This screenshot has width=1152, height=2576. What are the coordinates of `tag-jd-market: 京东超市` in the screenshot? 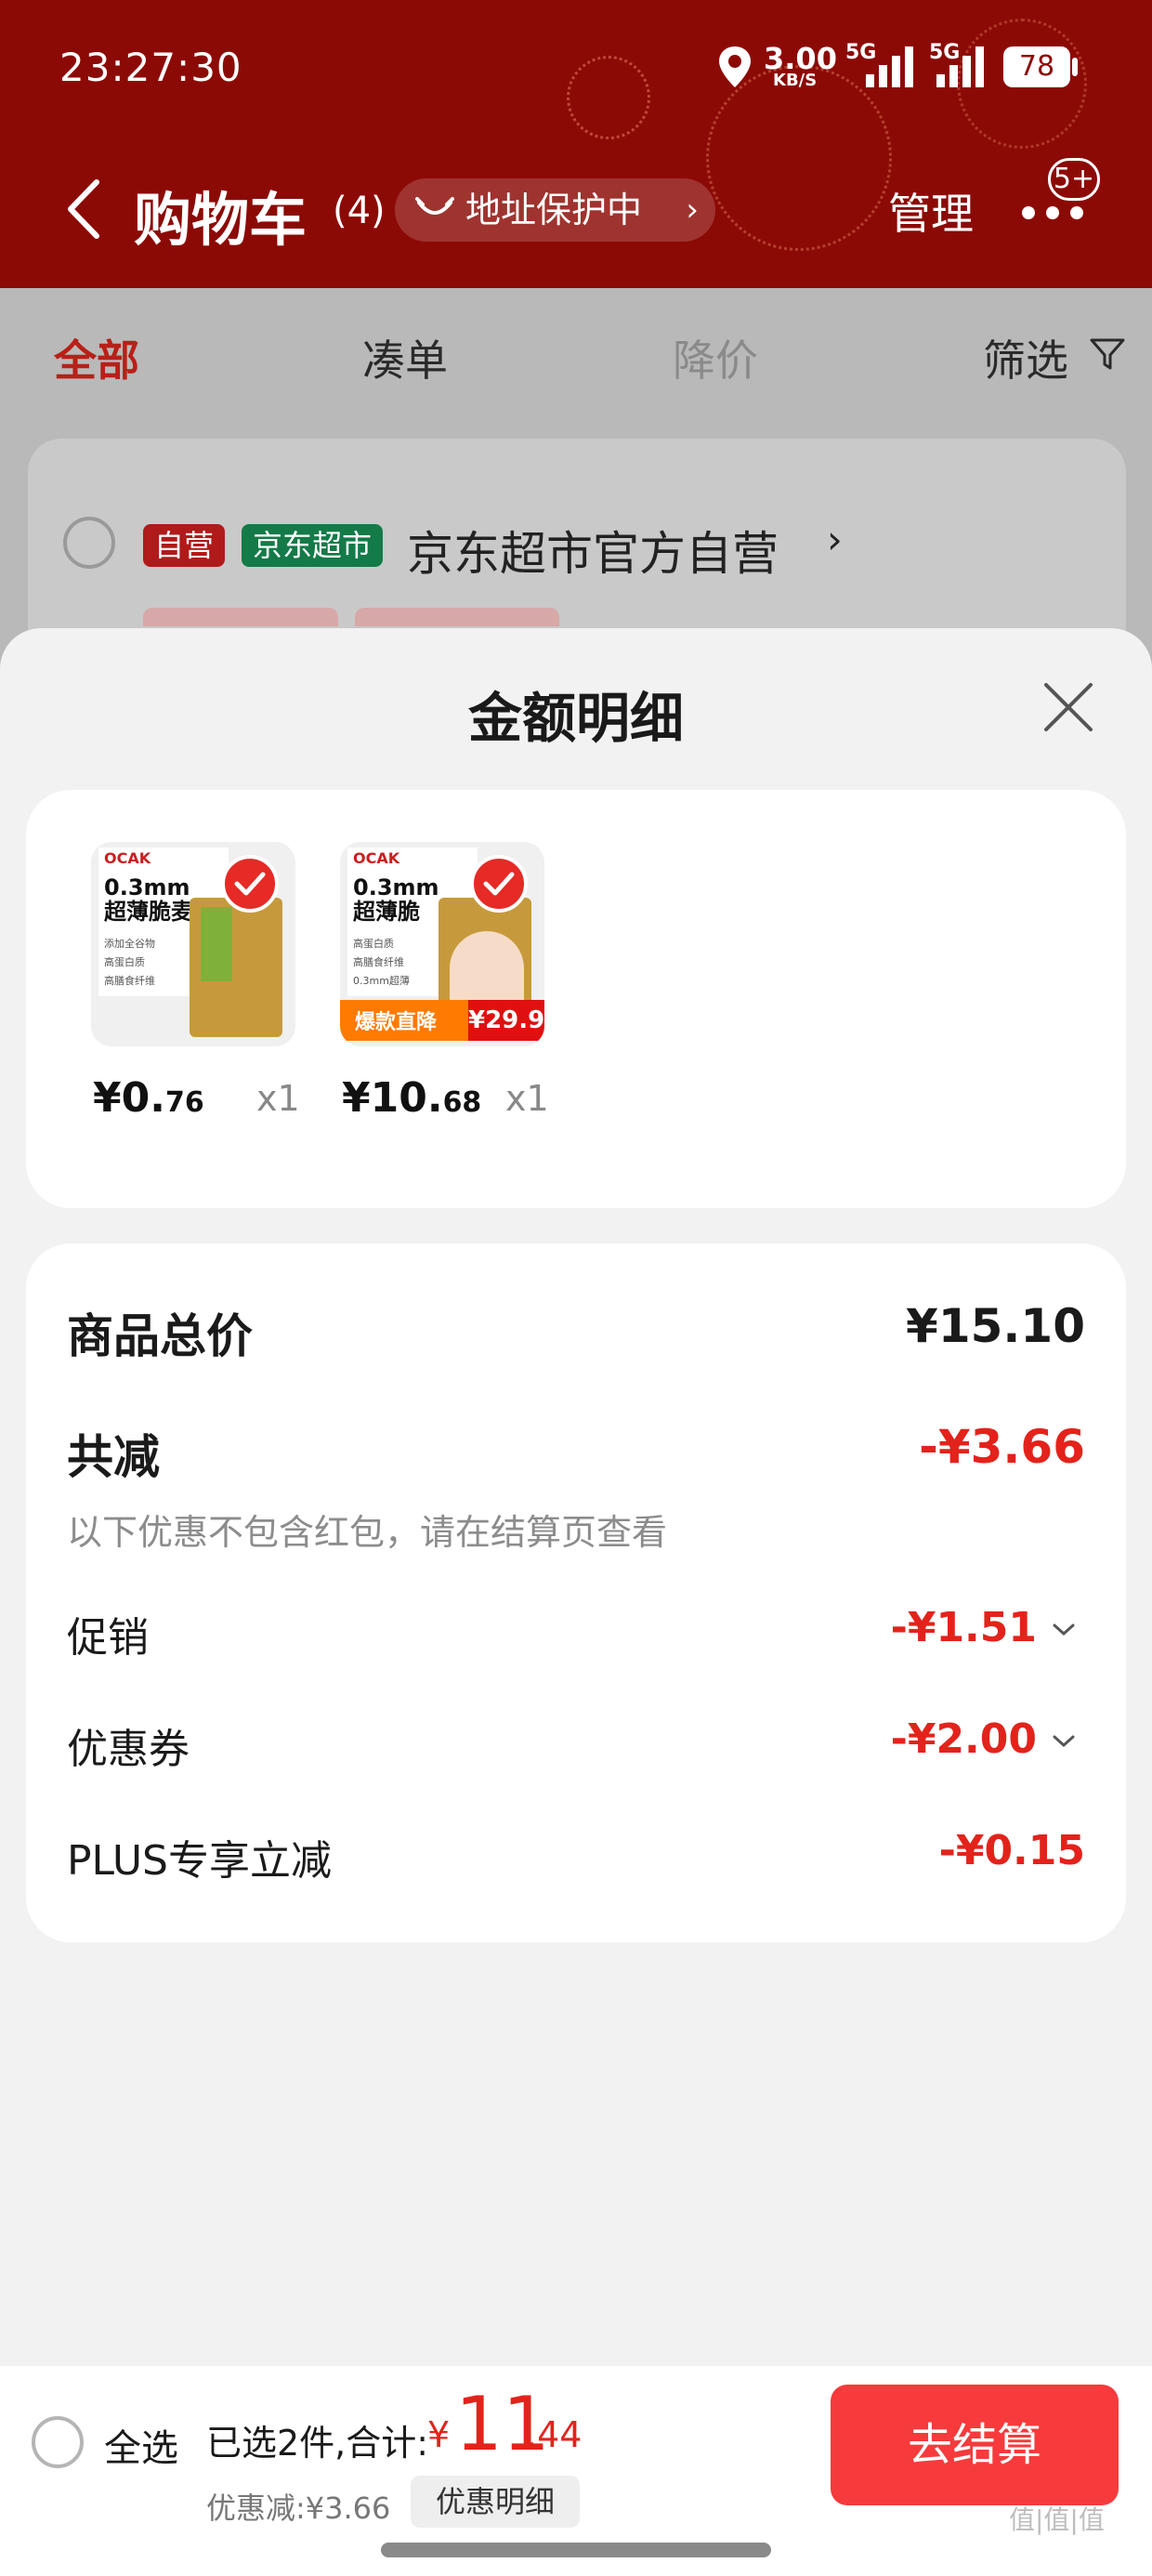 It's located at (313, 545).